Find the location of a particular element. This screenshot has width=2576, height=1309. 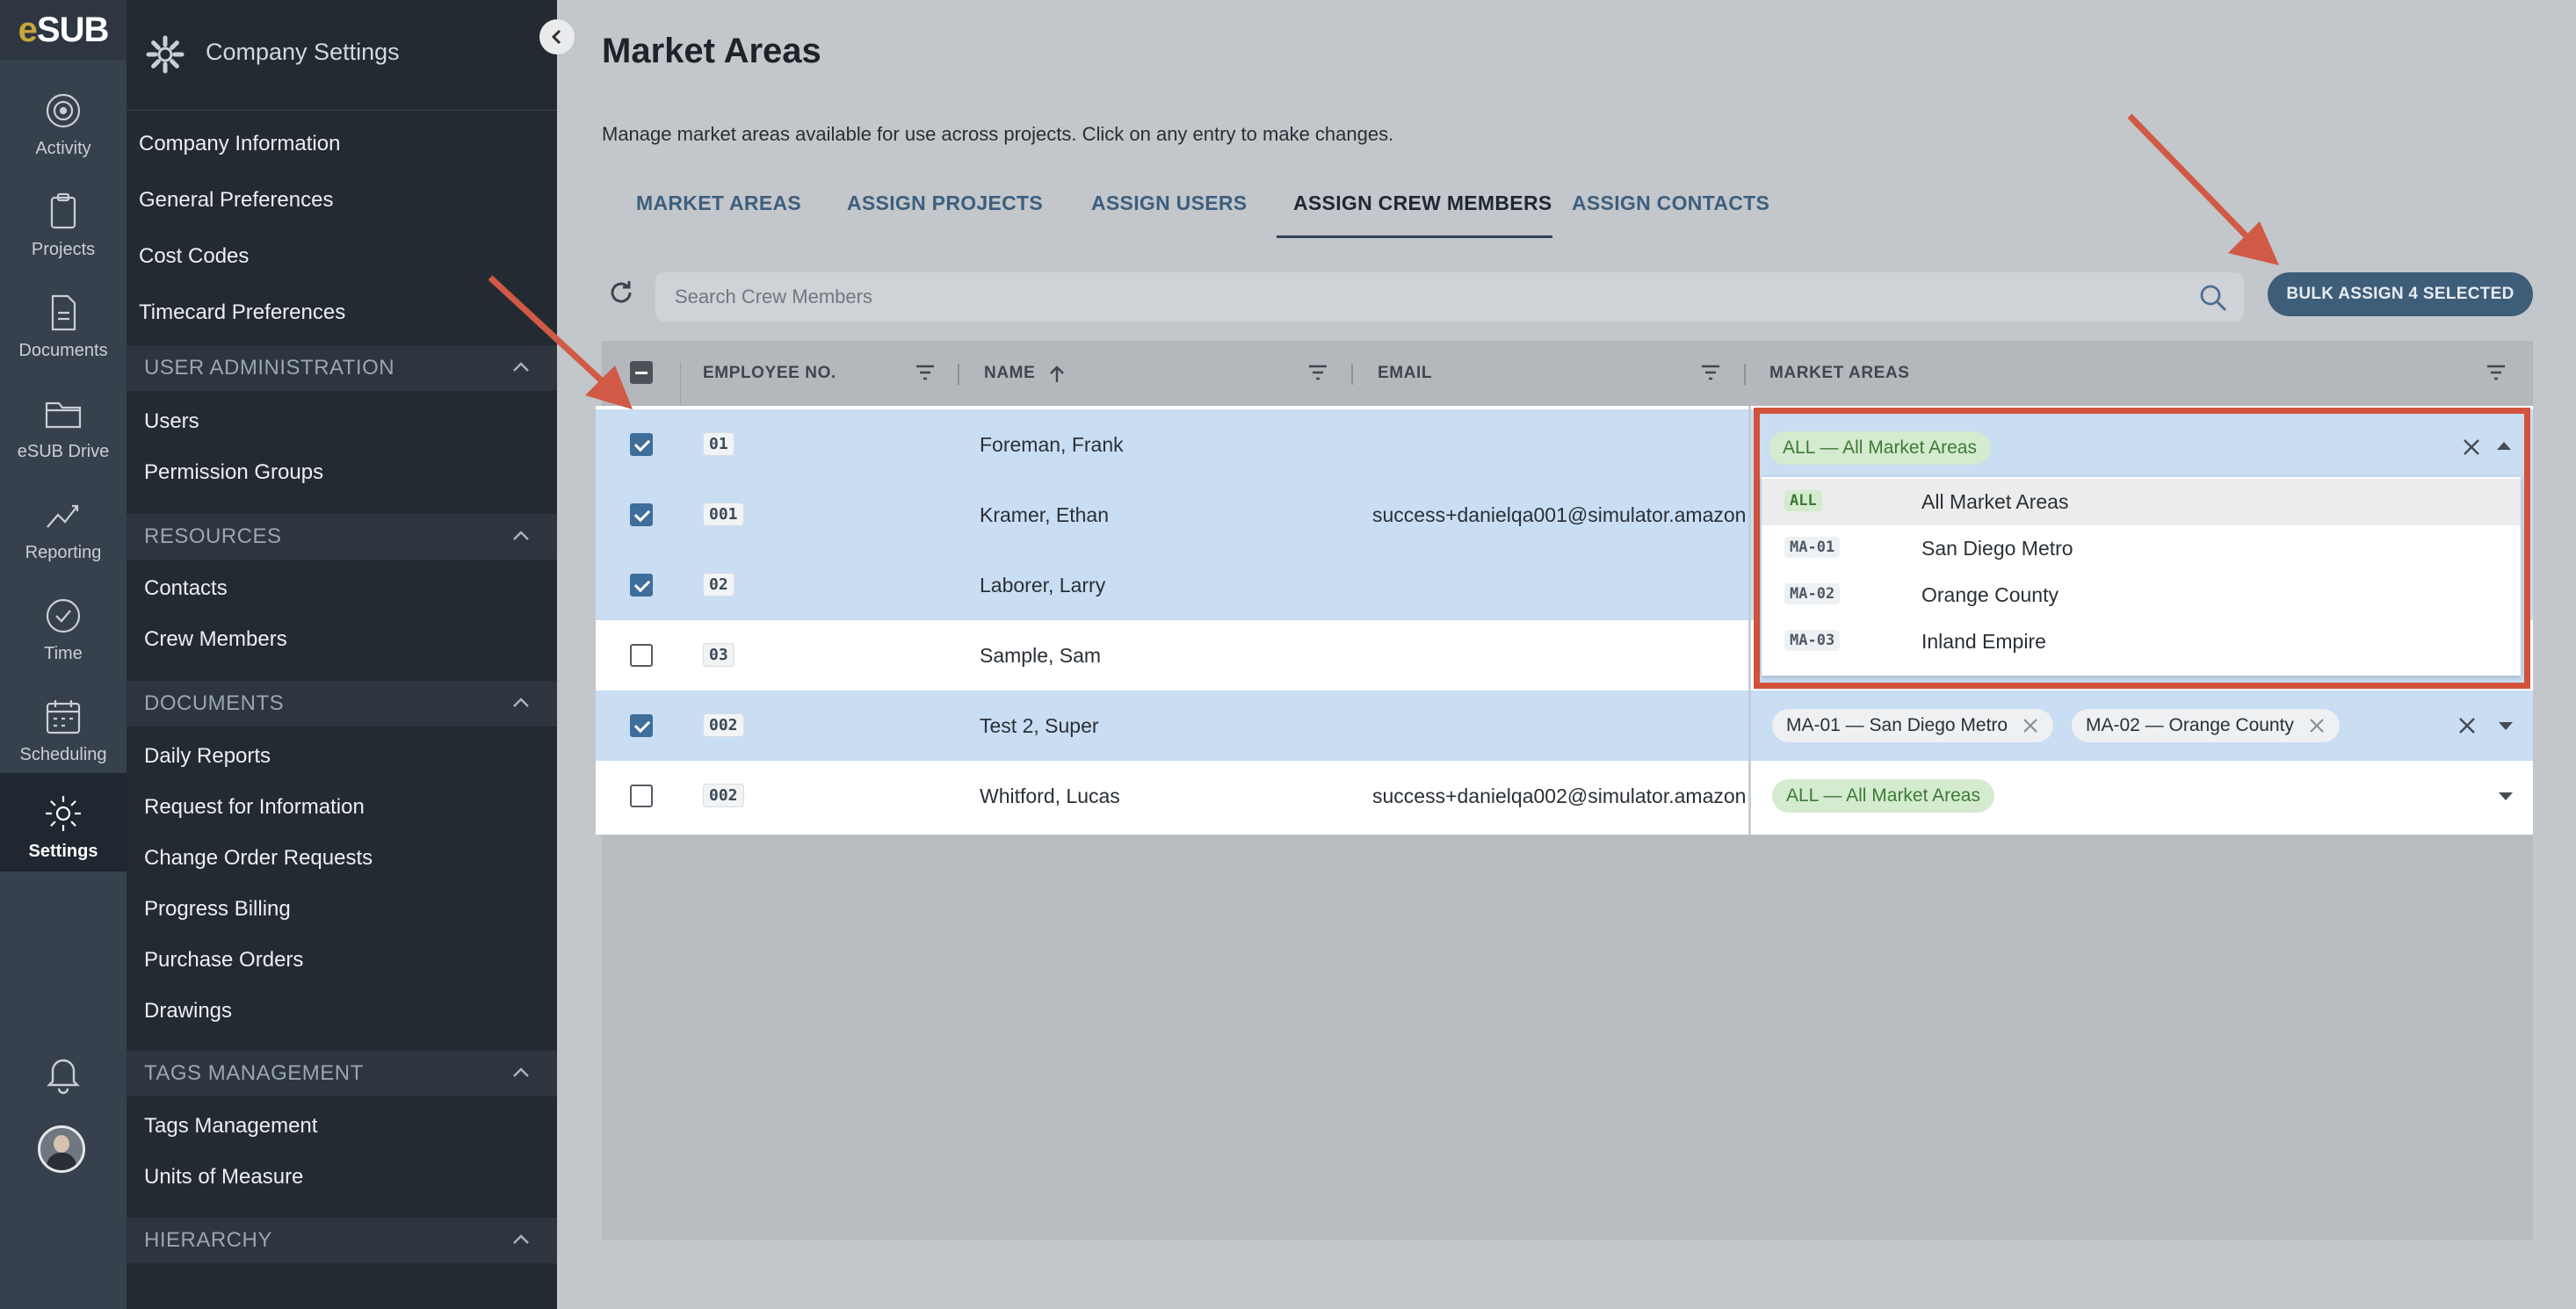

rail-item-settings: Settings is located at coordinates (63, 822).